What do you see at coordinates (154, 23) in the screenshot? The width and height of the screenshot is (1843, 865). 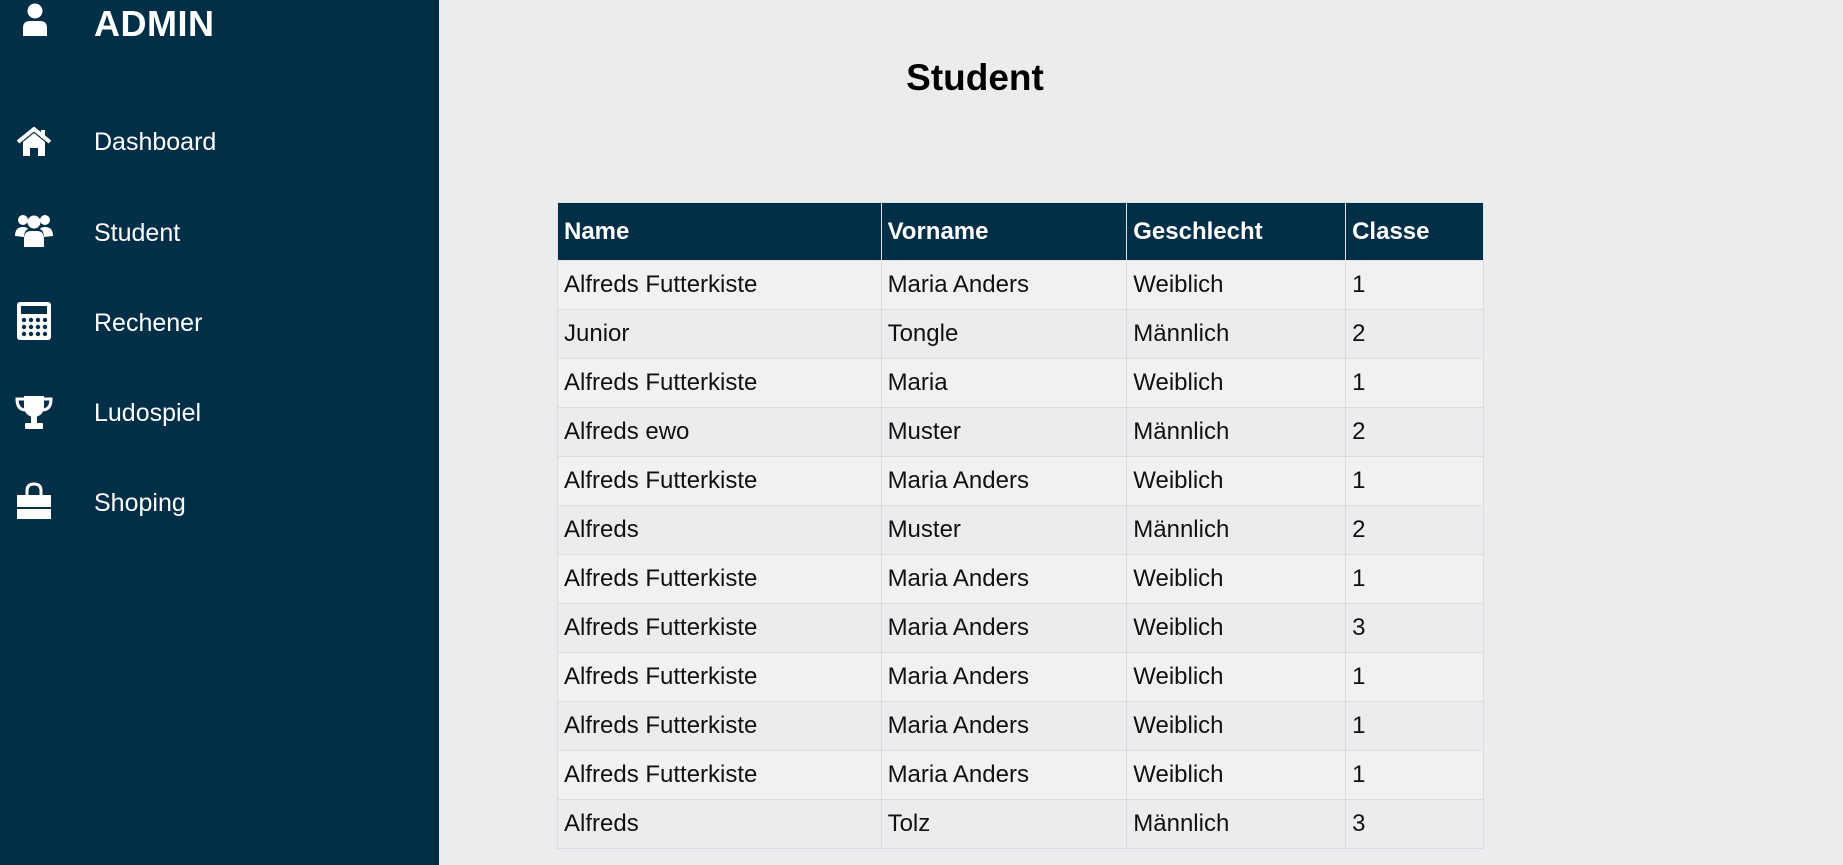 I see `brand-title: ADMIN` at bounding box center [154, 23].